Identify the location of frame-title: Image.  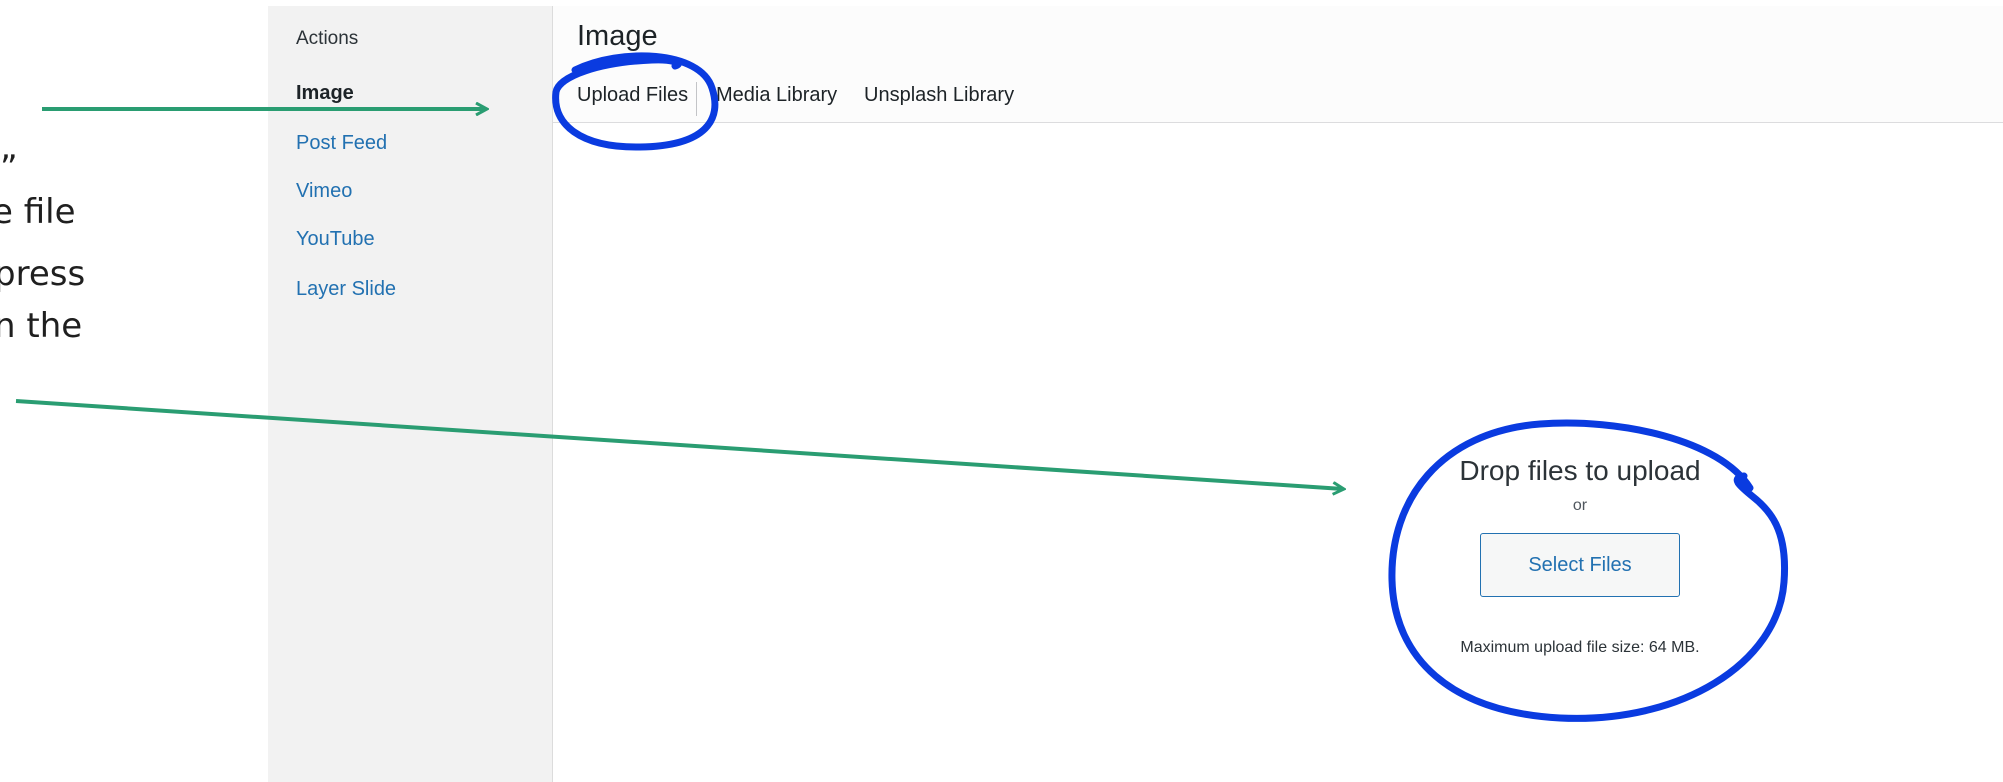
(617, 36).